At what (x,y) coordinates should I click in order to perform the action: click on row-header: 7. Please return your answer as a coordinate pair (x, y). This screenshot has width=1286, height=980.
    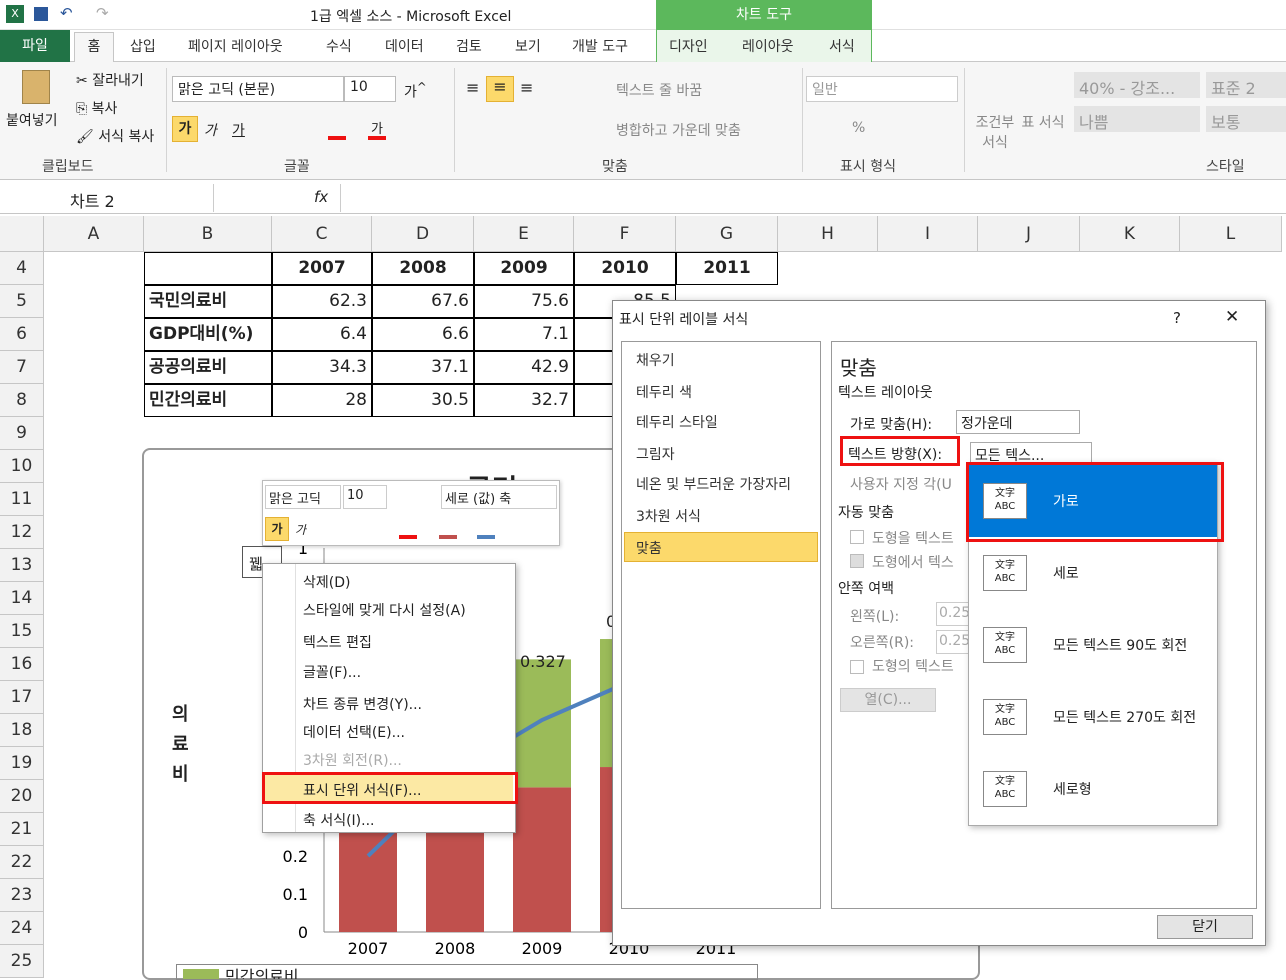
    Looking at the image, I should click on (22, 367).